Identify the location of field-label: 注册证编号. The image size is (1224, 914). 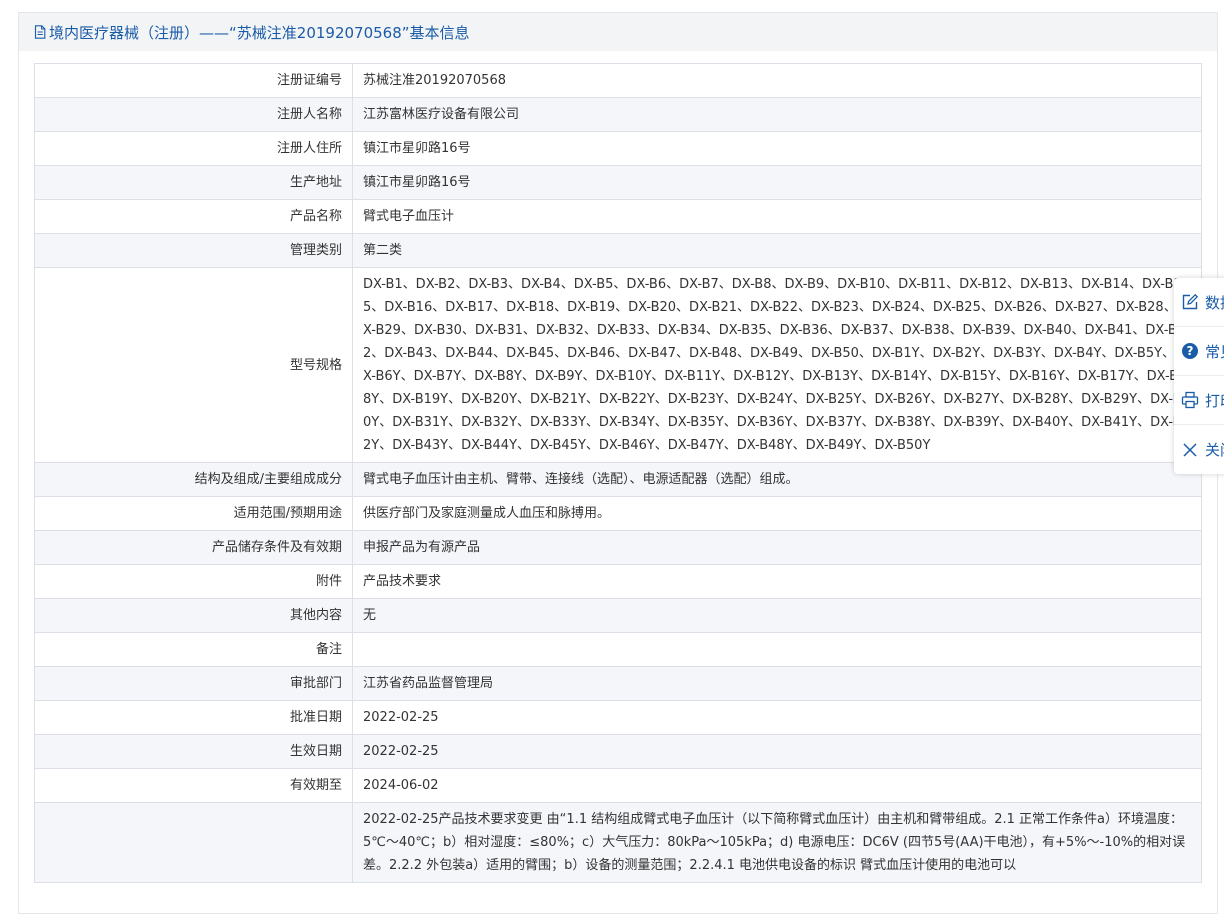
(193, 80).